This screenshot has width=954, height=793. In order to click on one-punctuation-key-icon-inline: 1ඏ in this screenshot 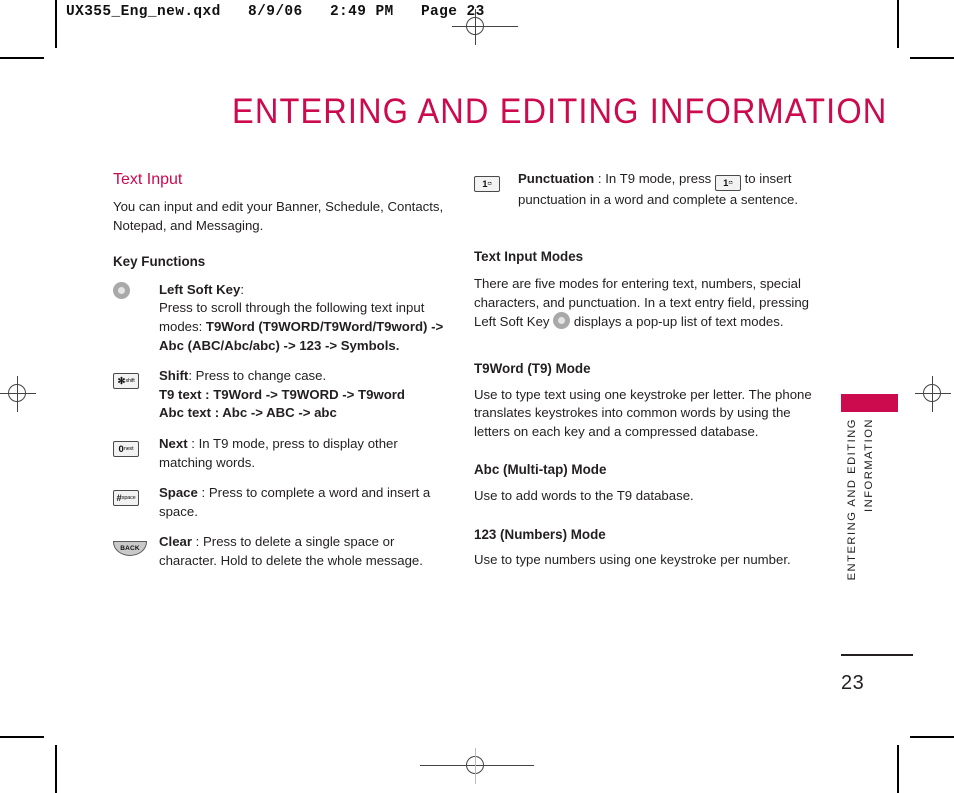, I will do `click(727, 183)`.